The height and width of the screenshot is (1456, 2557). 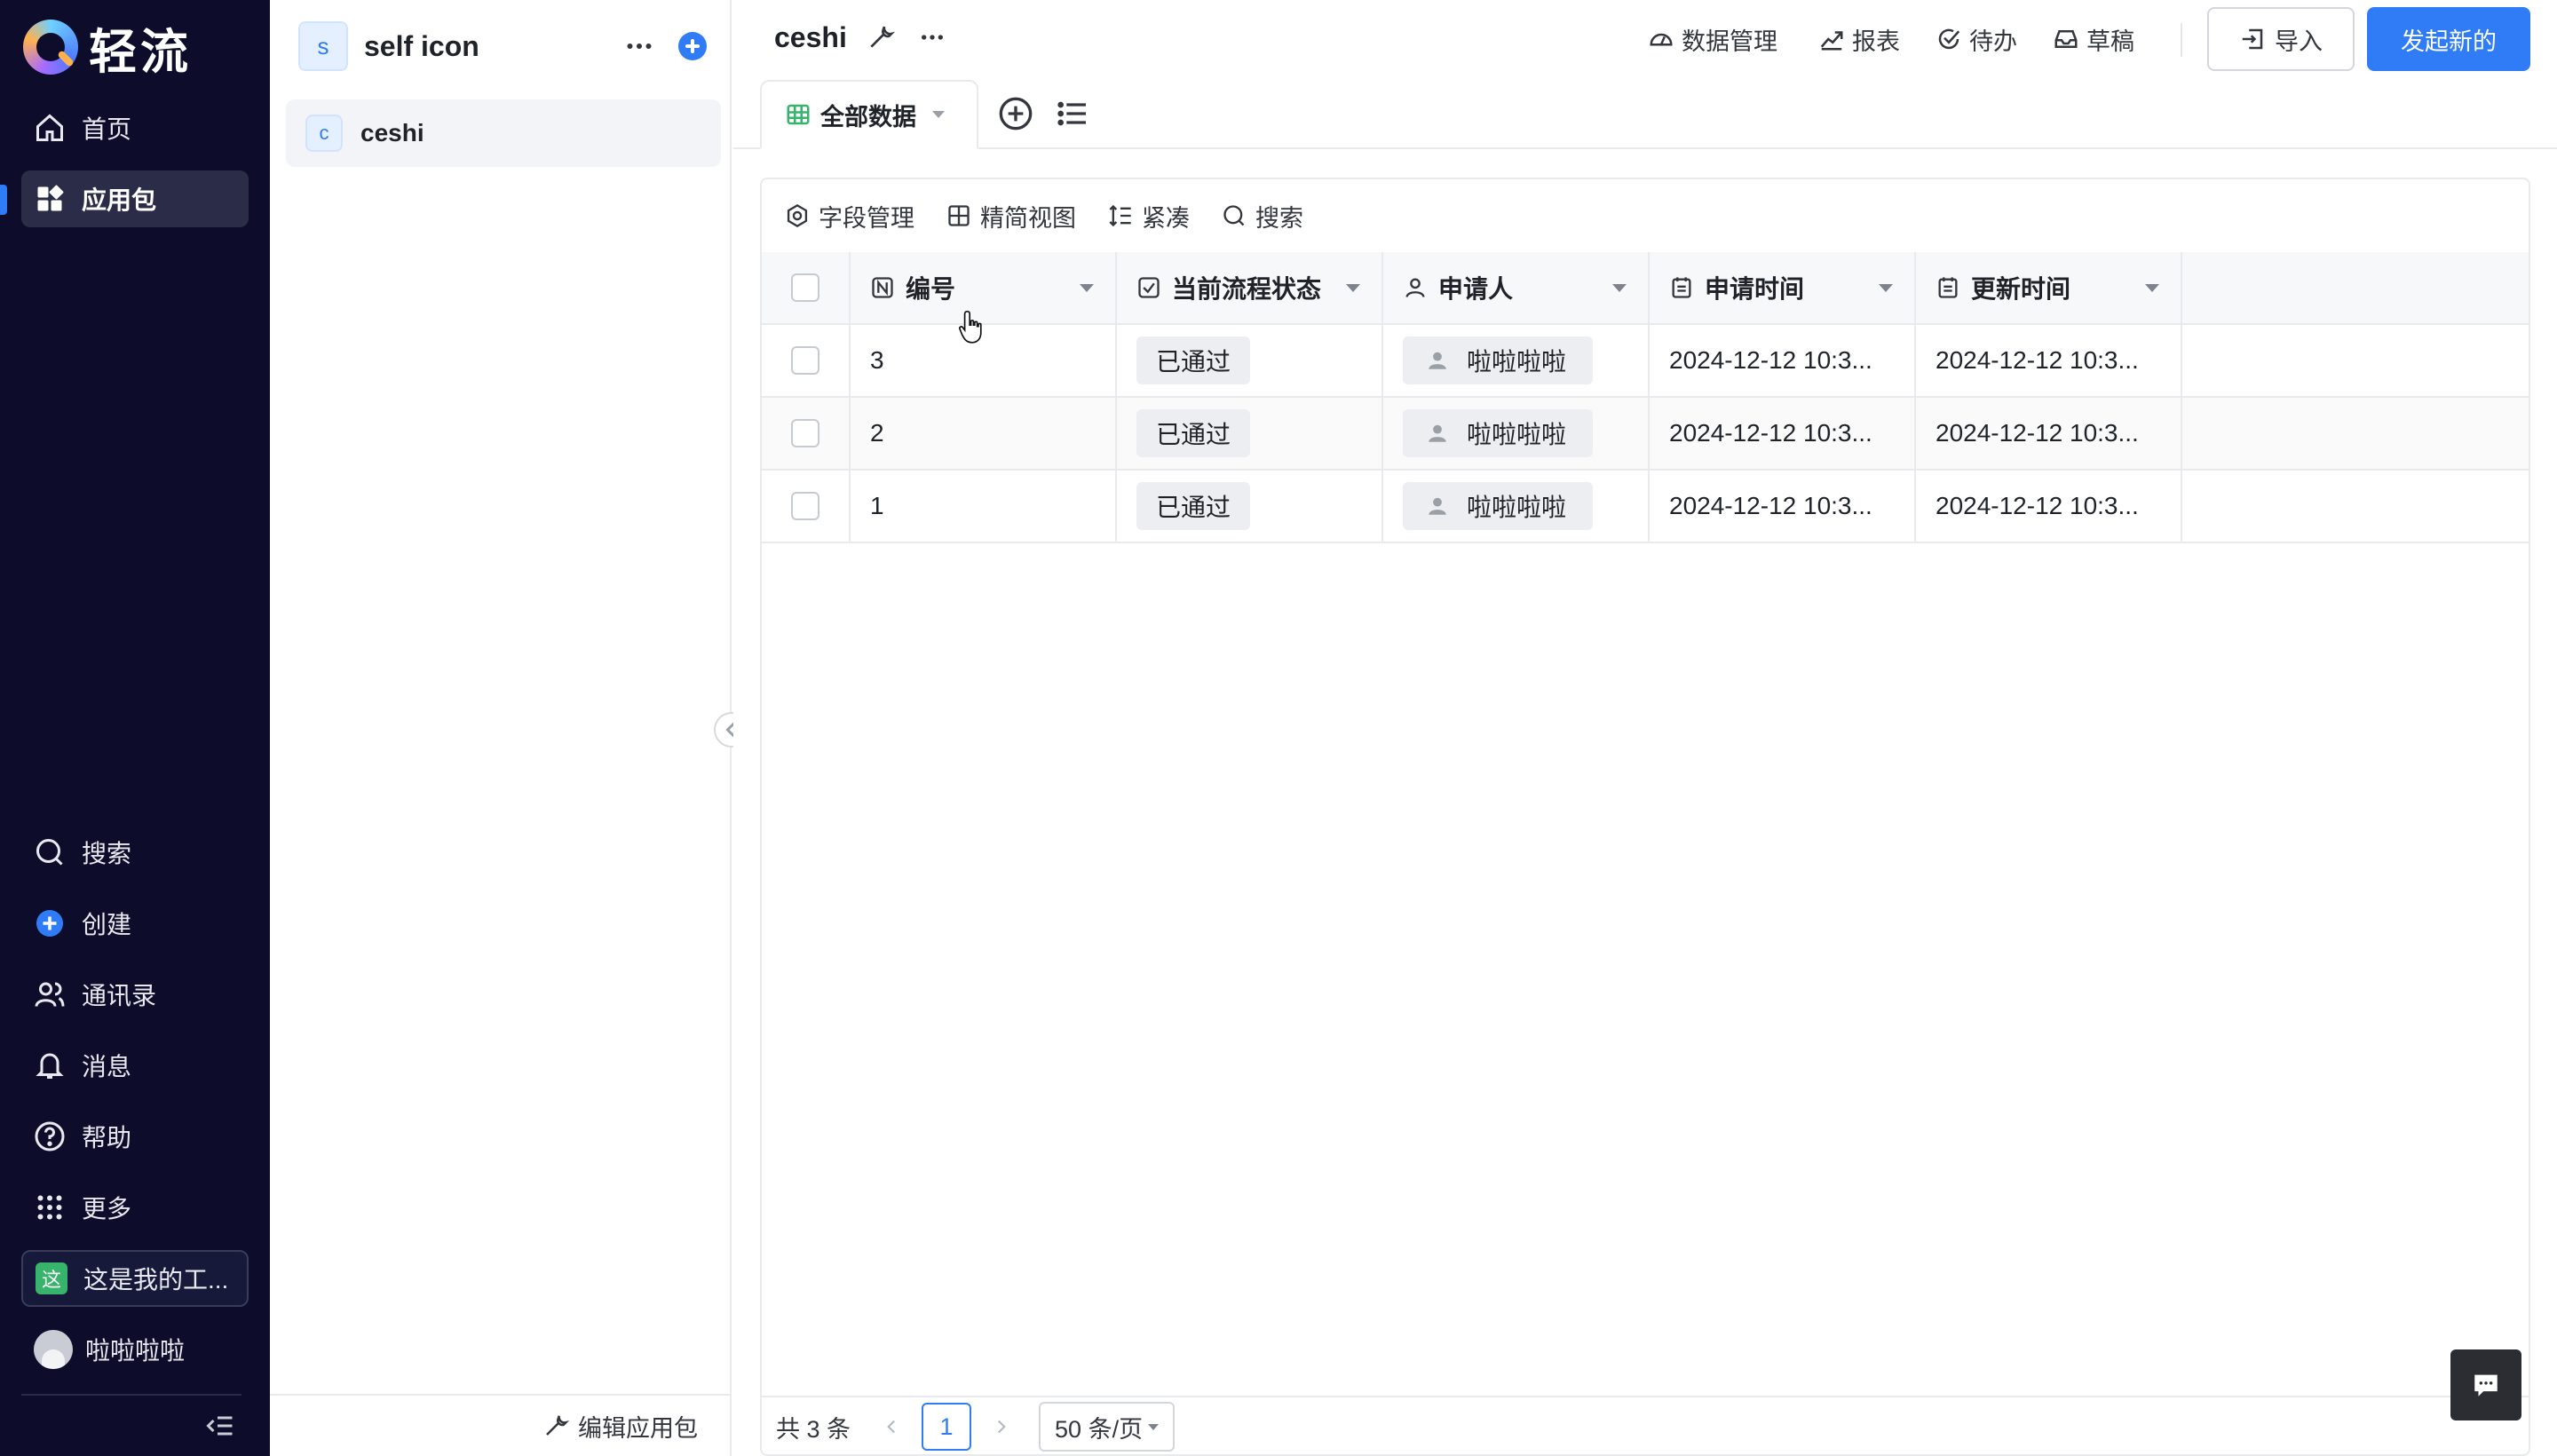 I want to click on cell-id: 1, so click(x=984, y=506).